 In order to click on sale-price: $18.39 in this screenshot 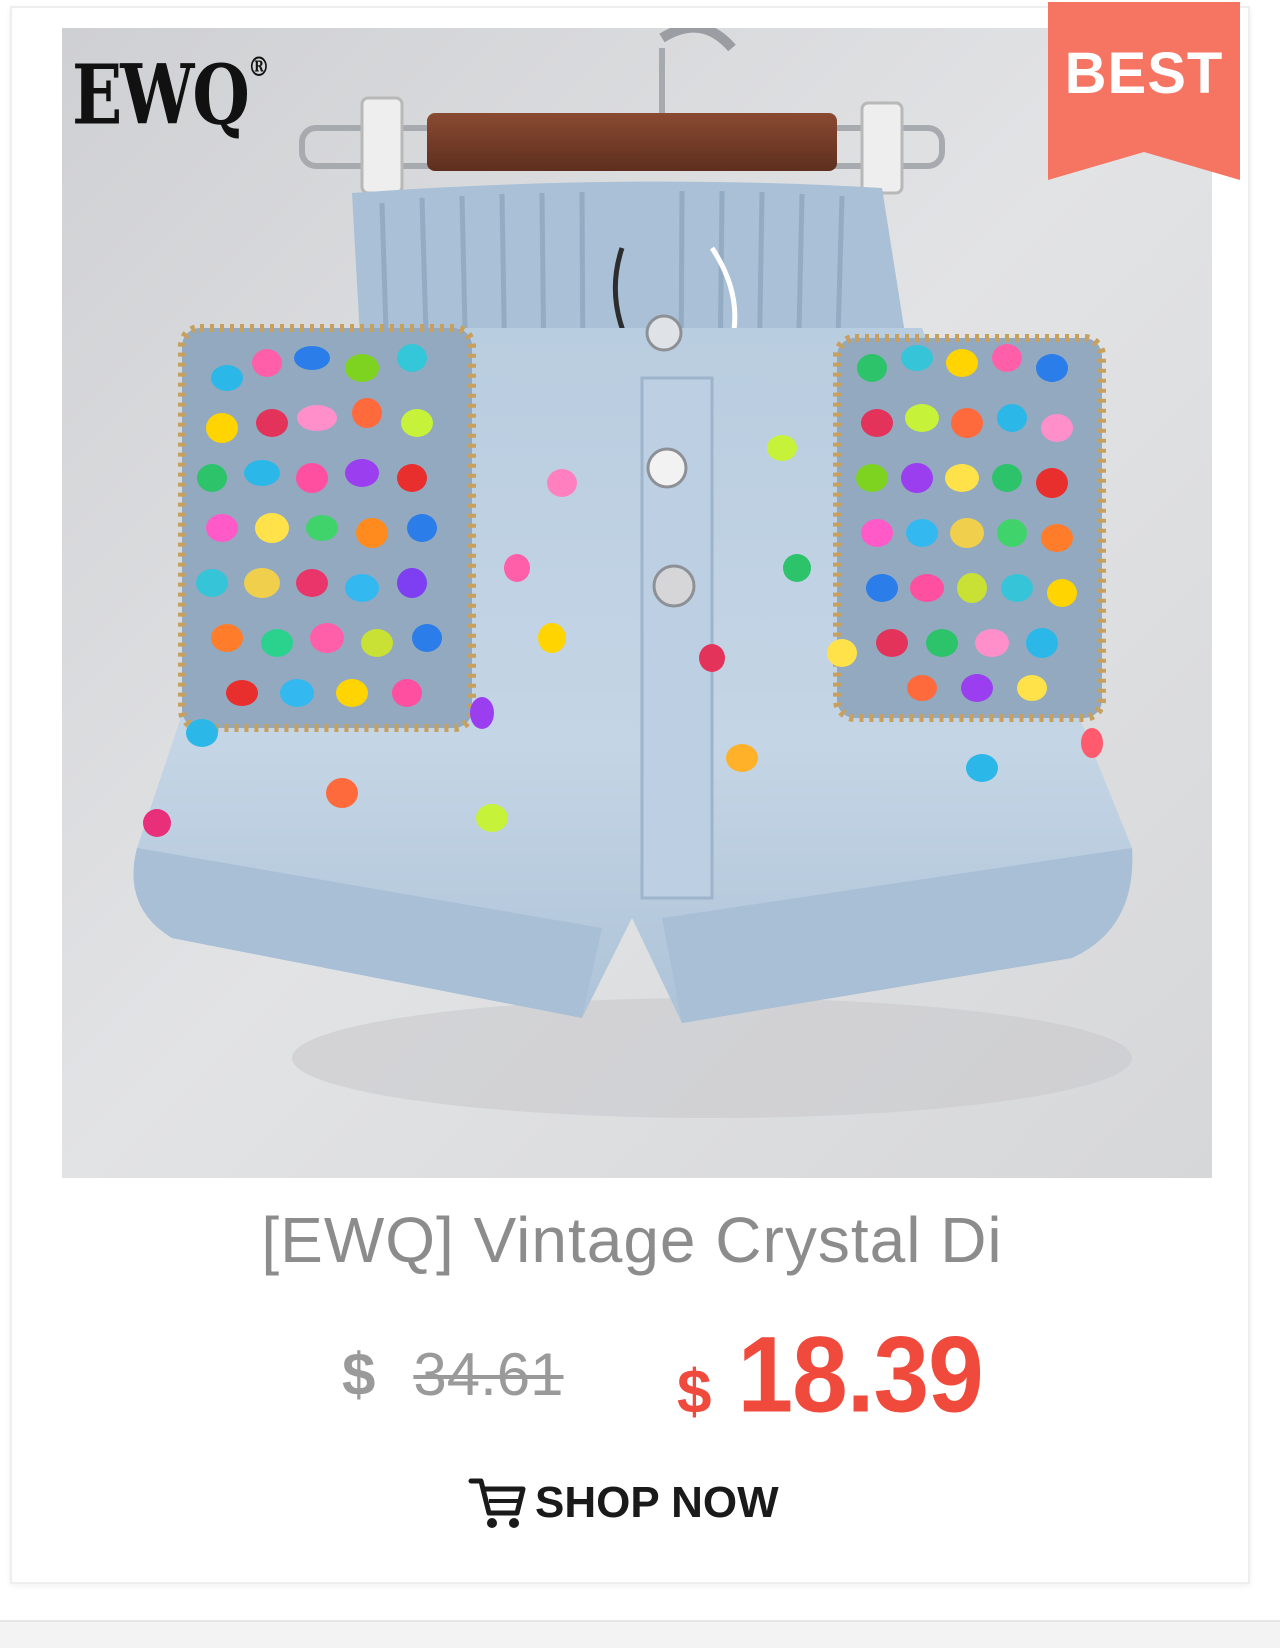, I will do `click(830, 1374)`.